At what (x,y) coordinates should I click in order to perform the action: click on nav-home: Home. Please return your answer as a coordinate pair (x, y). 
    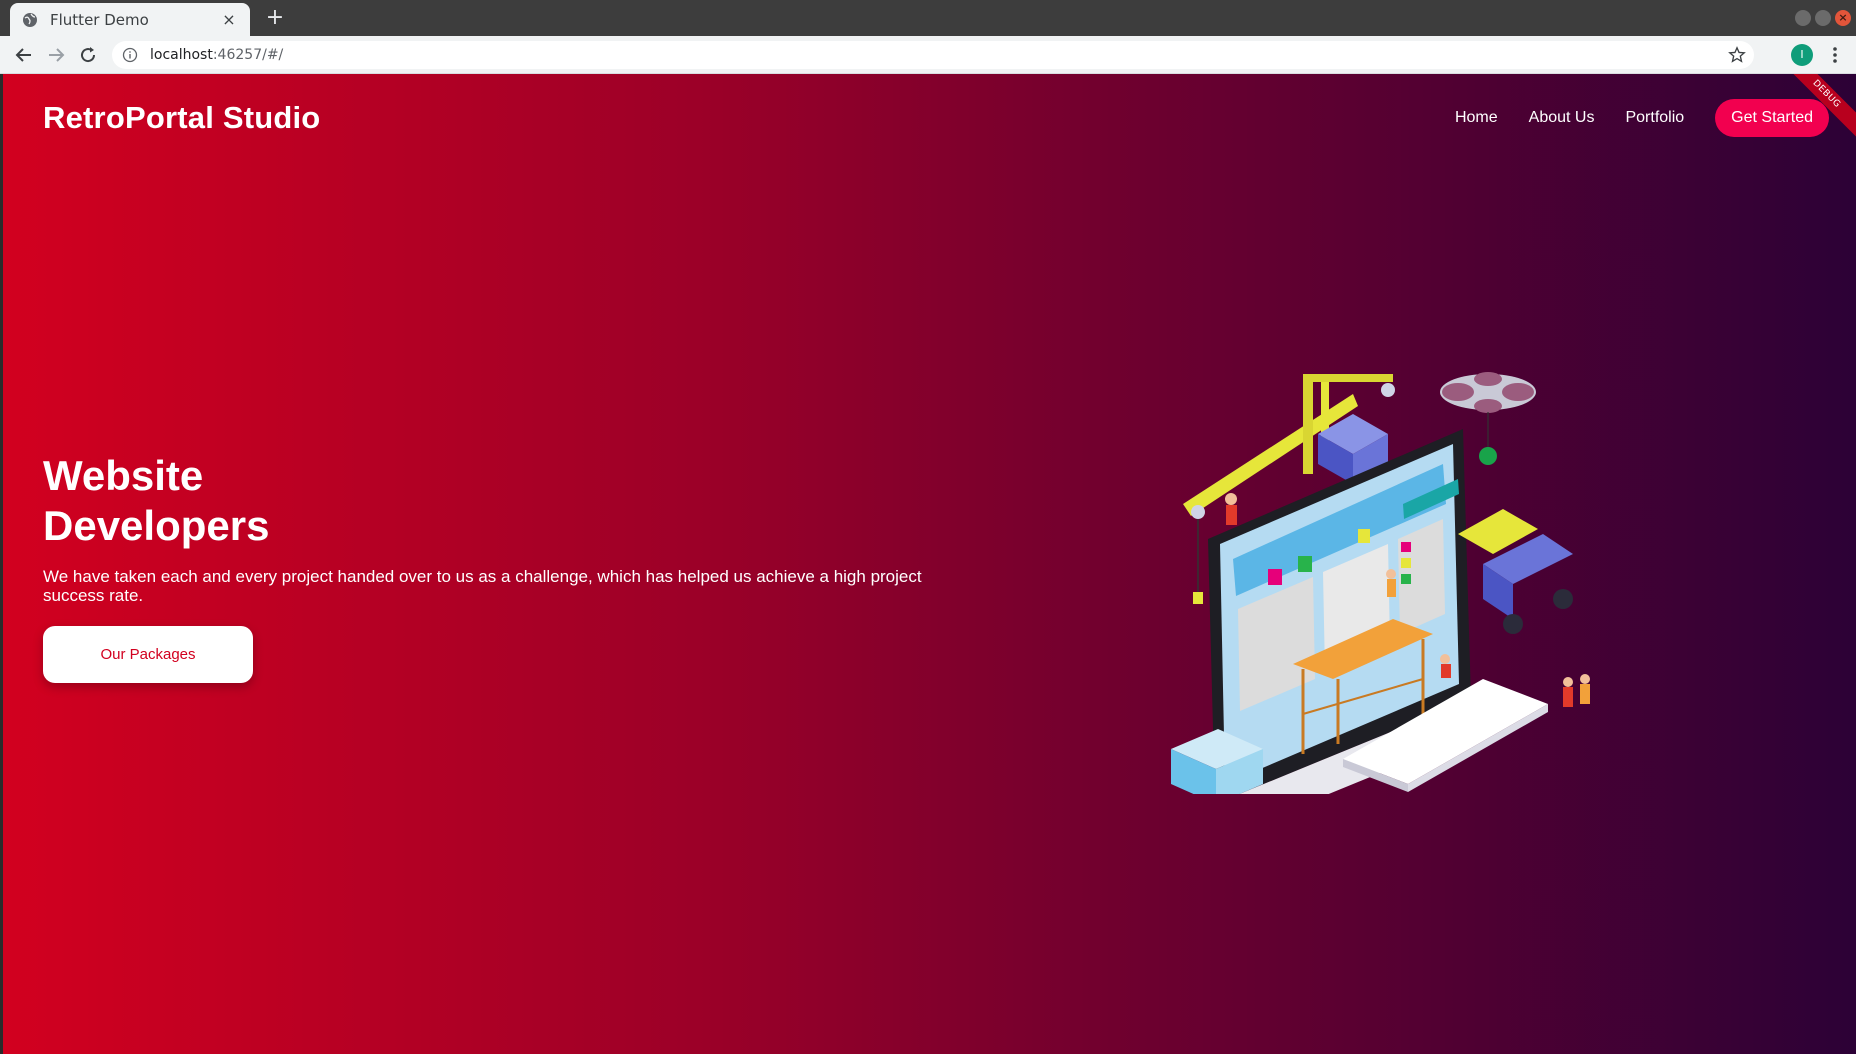
    Looking at the image, I should click on (1476, 118).